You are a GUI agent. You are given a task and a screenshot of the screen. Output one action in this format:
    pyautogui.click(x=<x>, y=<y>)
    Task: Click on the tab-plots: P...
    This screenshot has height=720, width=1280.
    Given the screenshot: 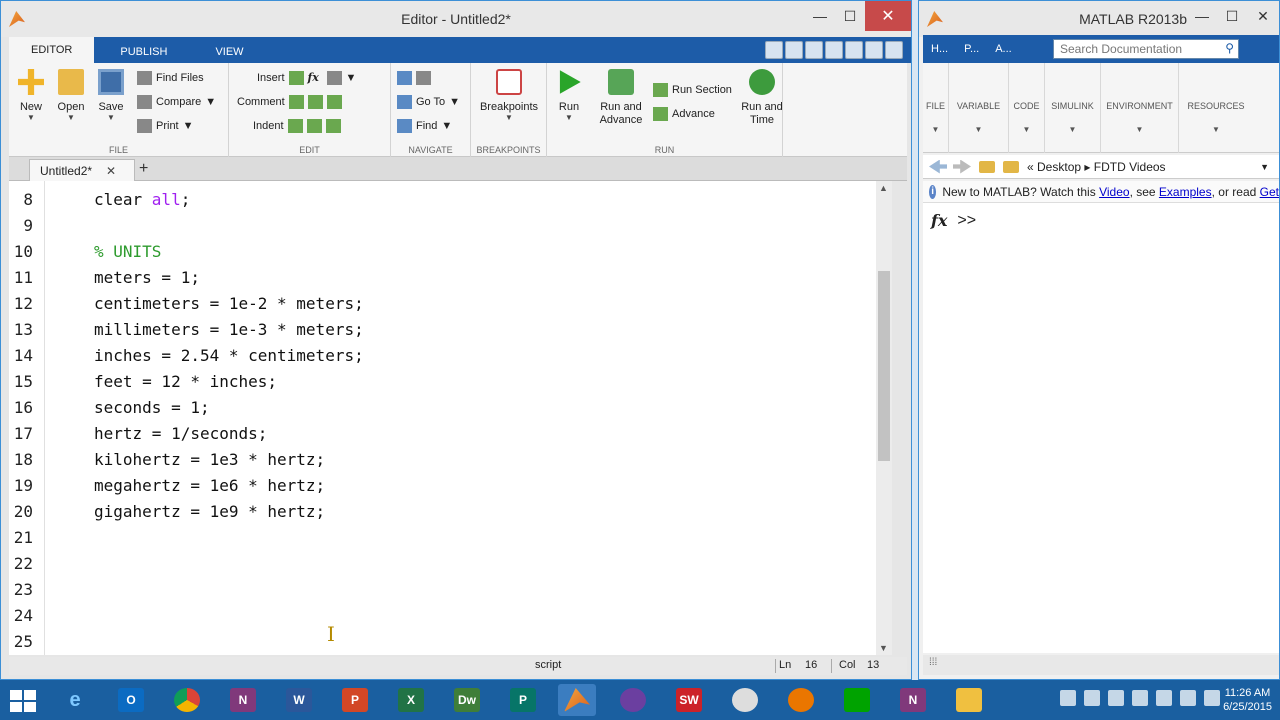 What is the action you would take?
    pyautogui.click(x=971, y=49)
    